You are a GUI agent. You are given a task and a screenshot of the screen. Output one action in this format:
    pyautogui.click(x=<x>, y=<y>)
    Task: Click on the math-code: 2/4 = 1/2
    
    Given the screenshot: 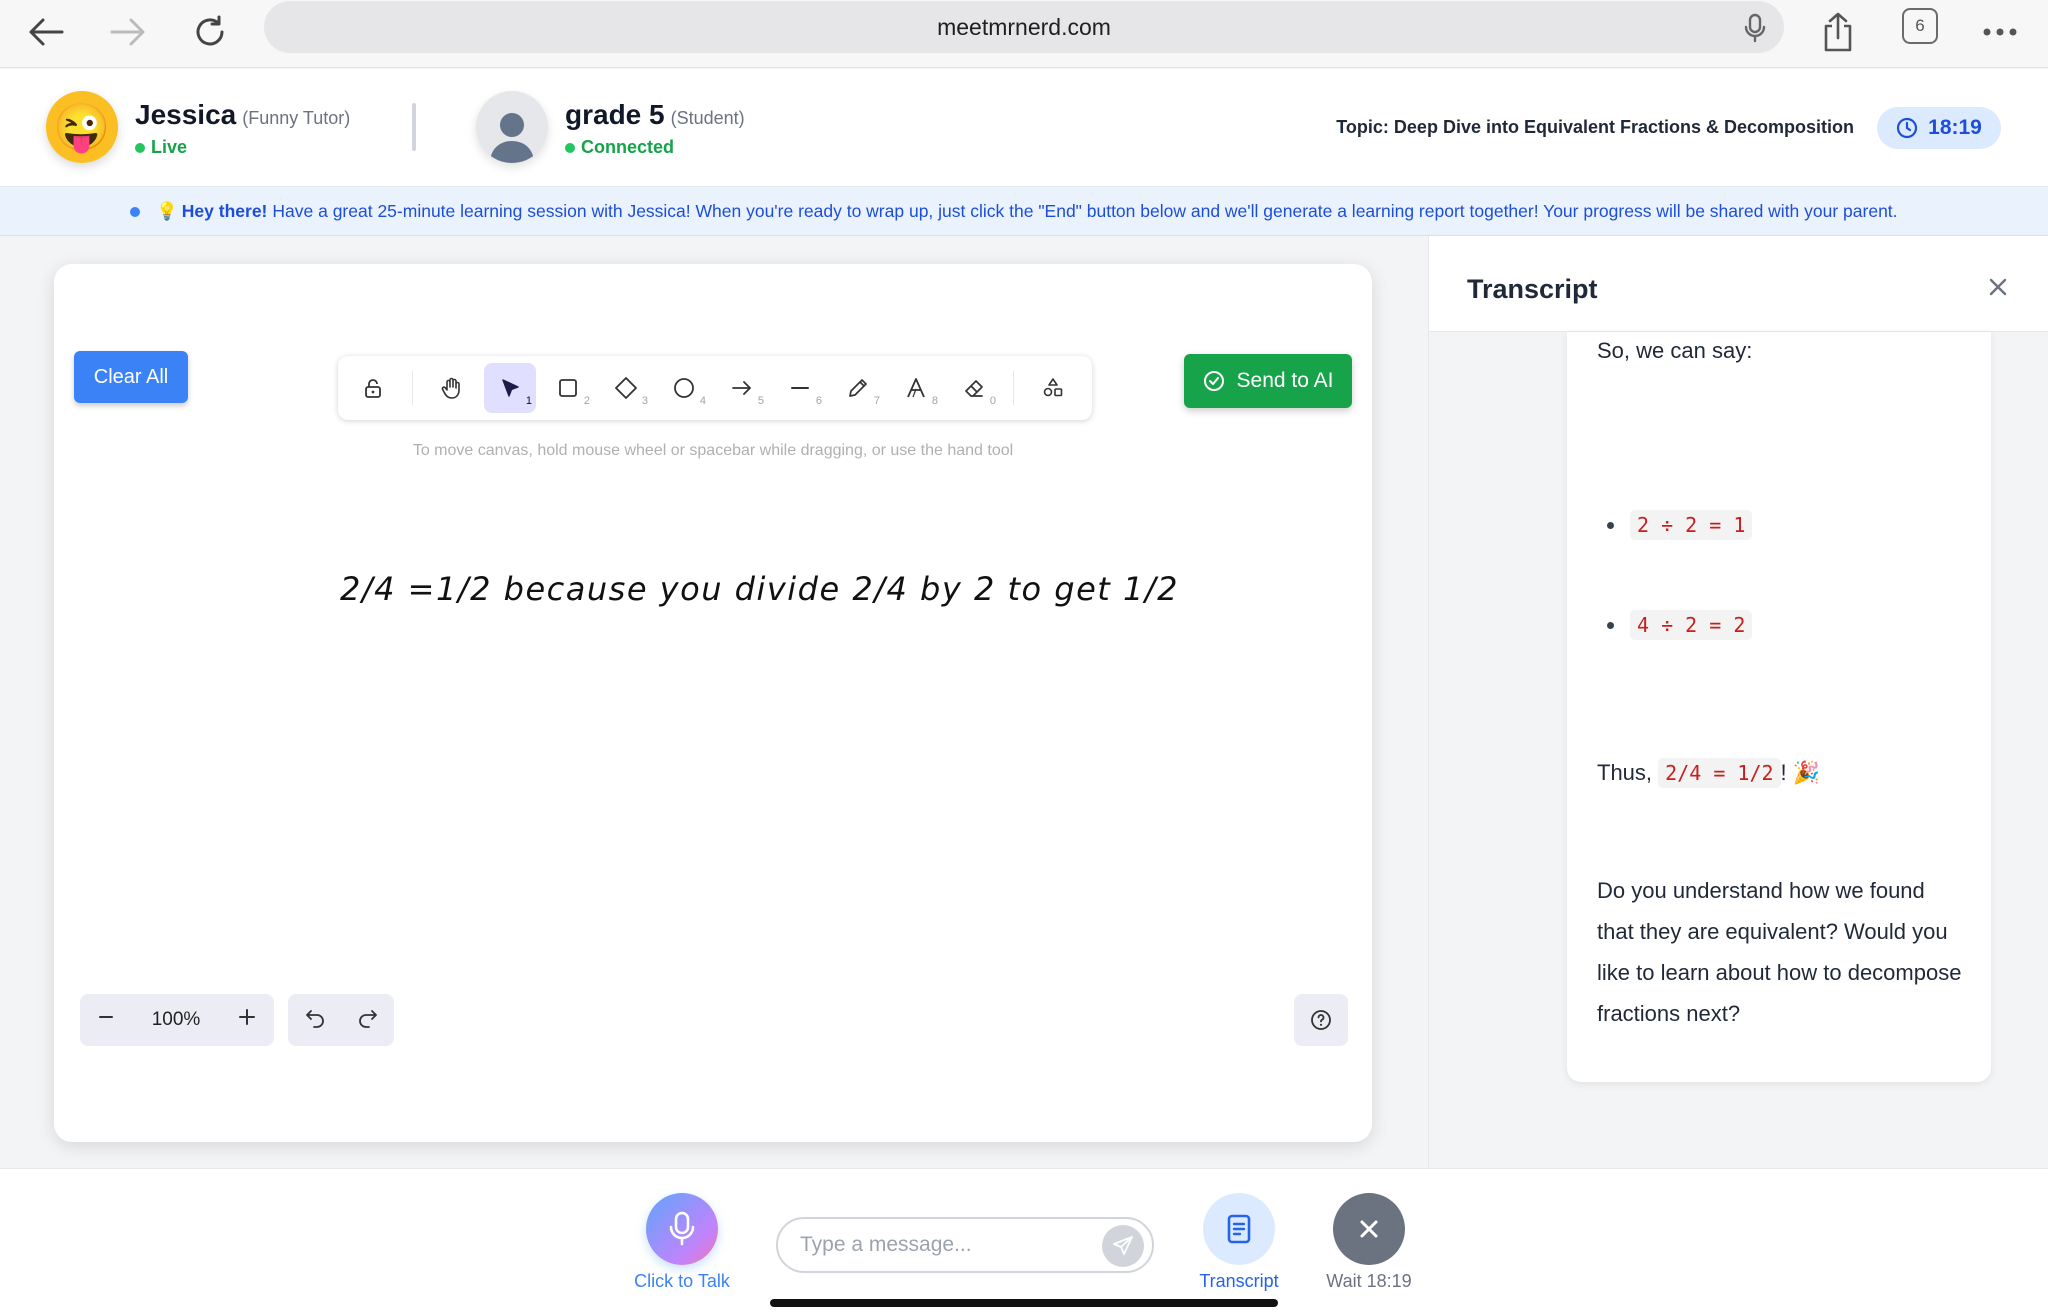 What is the action you would take?
    pyautogui.click(x=1719, y=773)
    